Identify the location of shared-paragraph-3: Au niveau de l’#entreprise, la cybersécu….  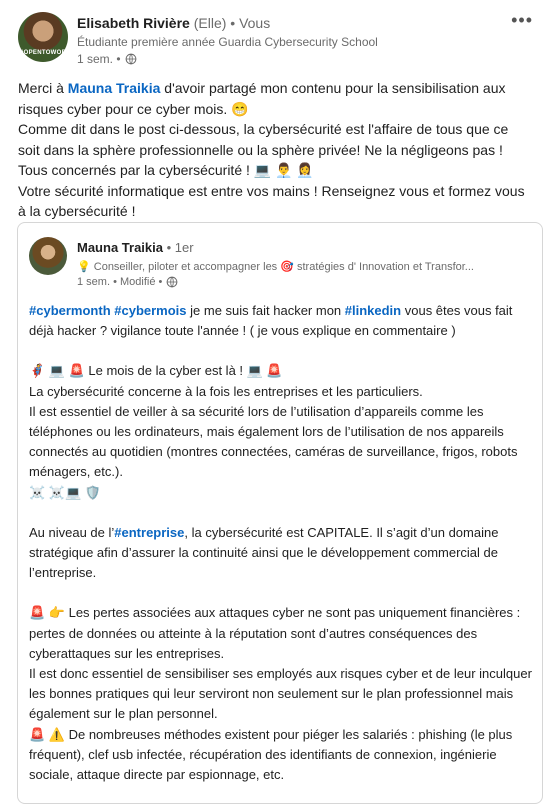
(281, 553).